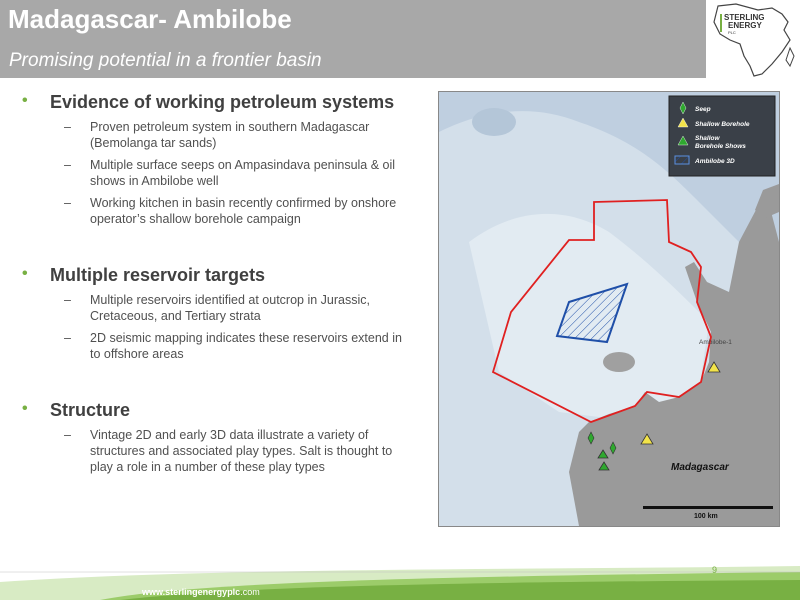  What do you see at coordinates (715, 570) in the screenshot?
I see `page-number: 9` at bounding box center [715, 570].